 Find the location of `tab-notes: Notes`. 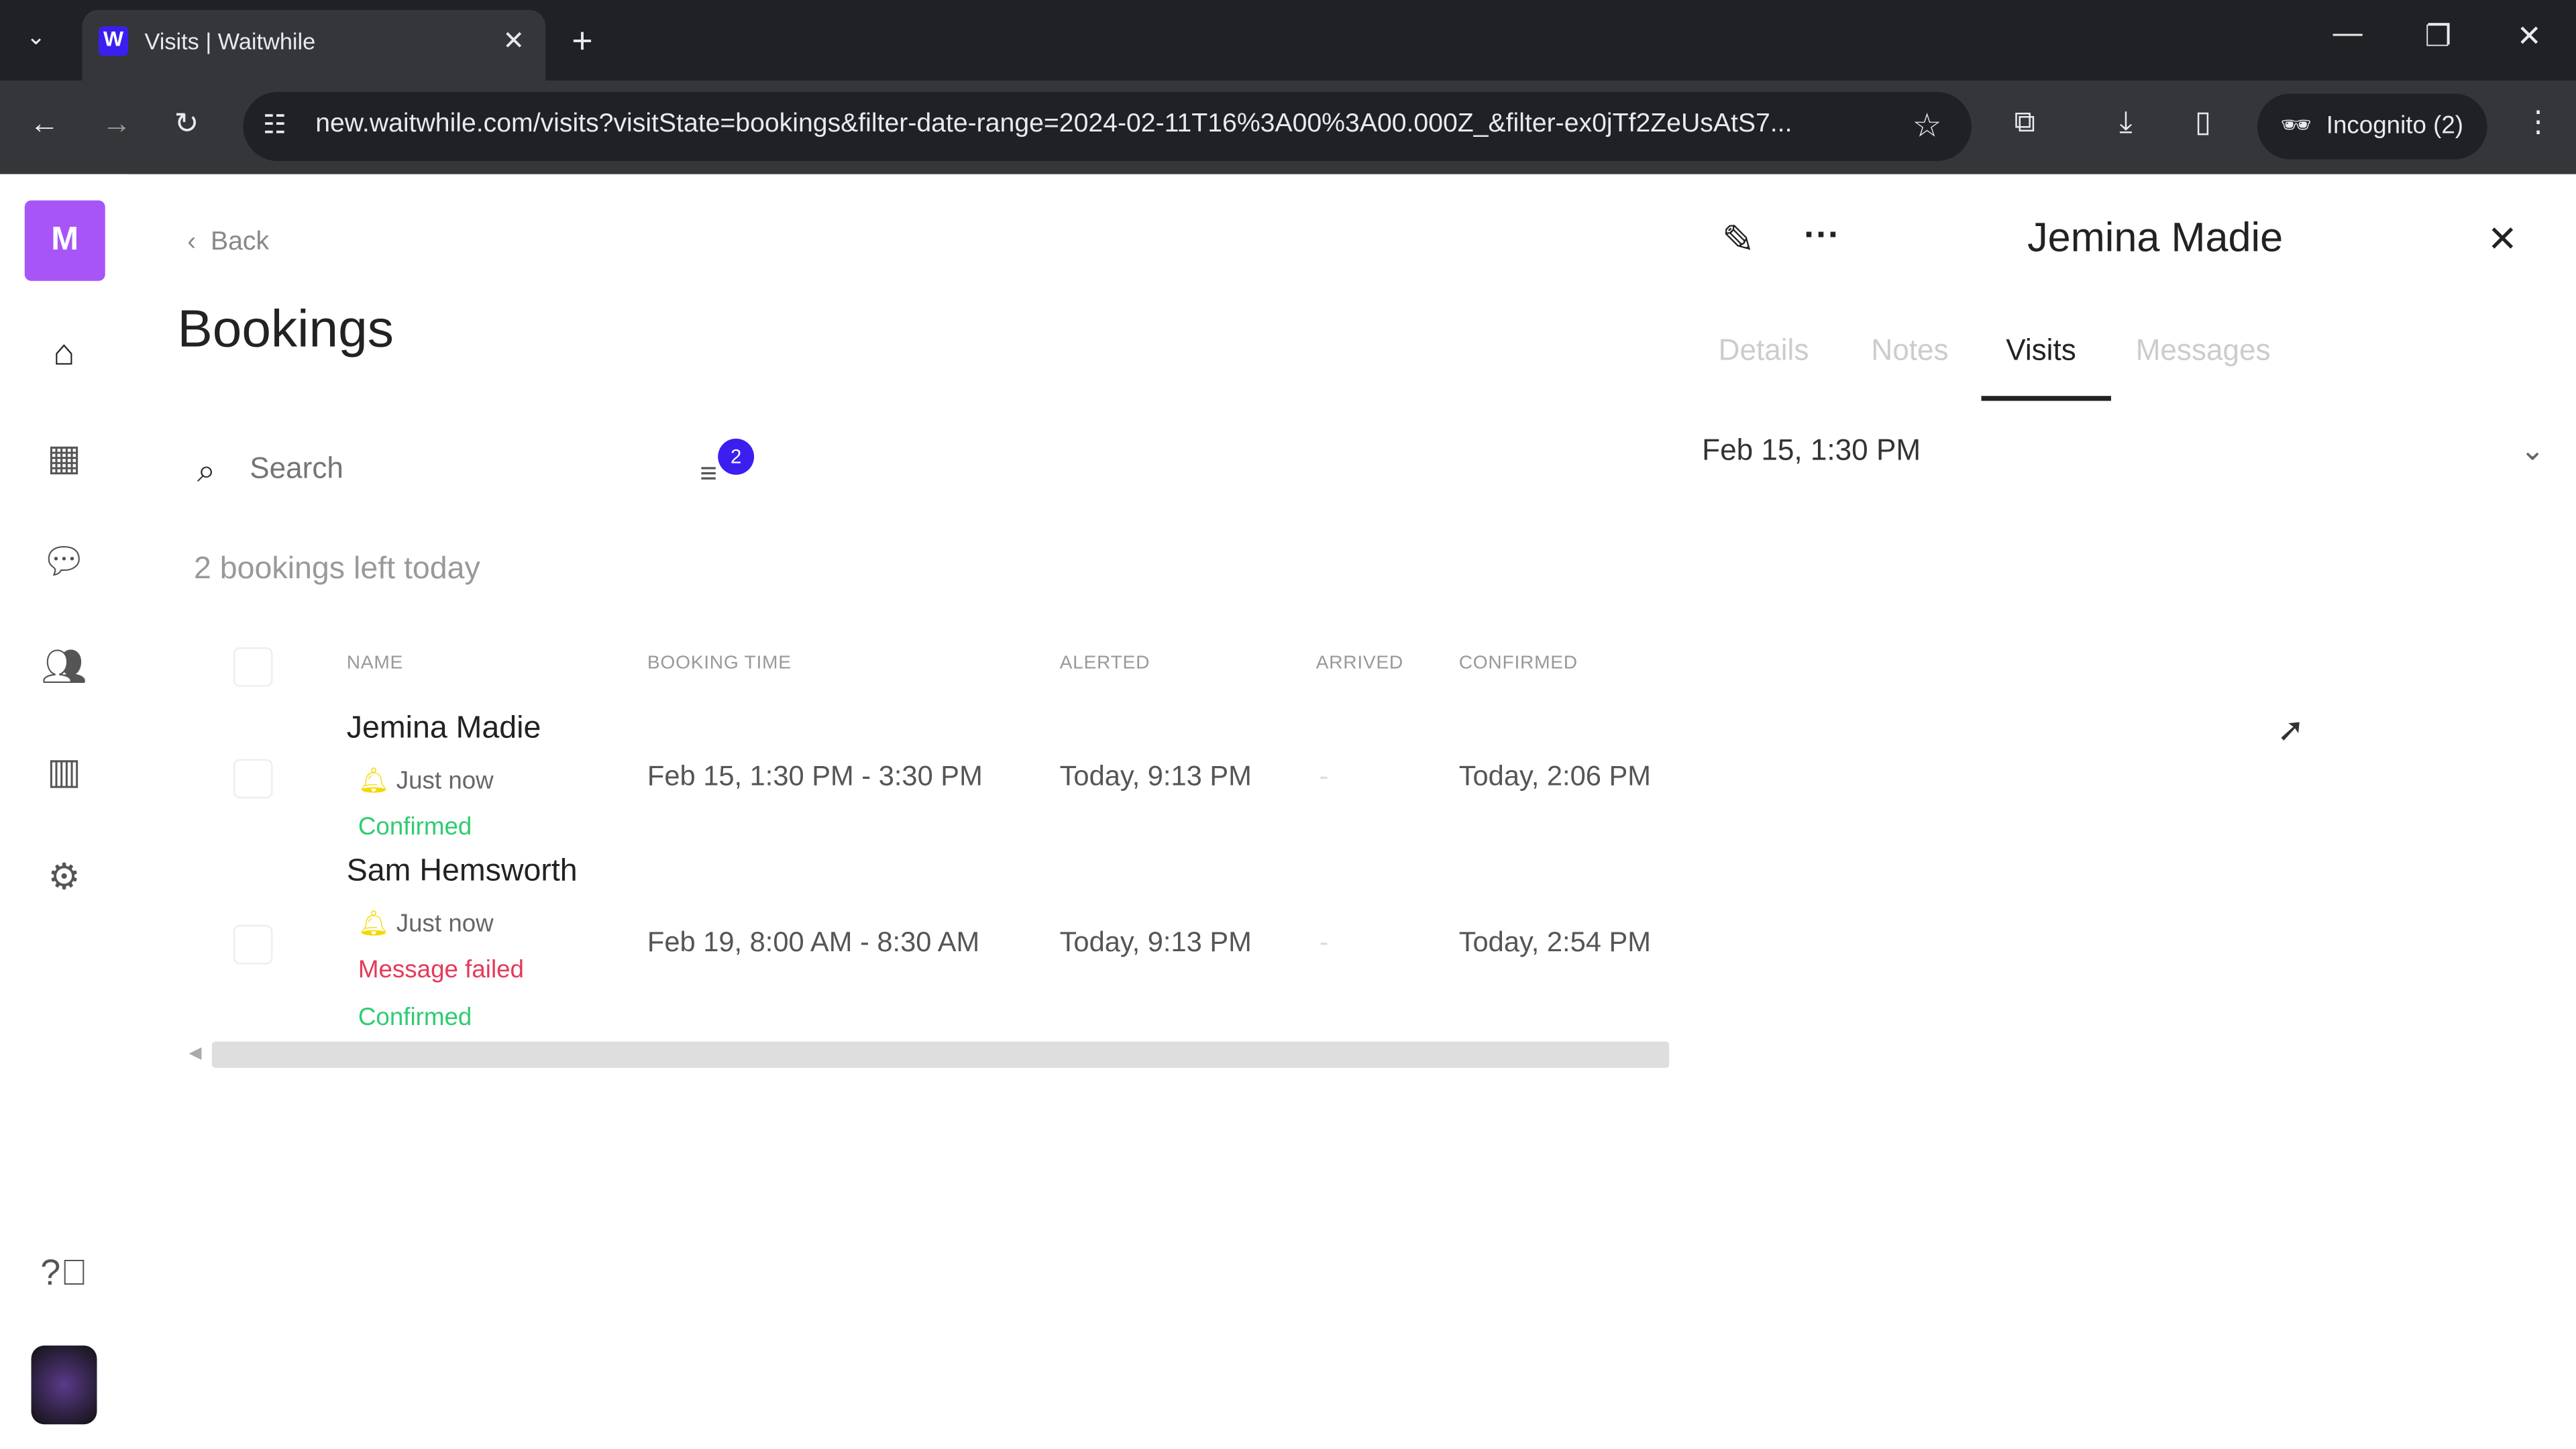

tab-notes: Notes is located at coordinates (1909, 350).